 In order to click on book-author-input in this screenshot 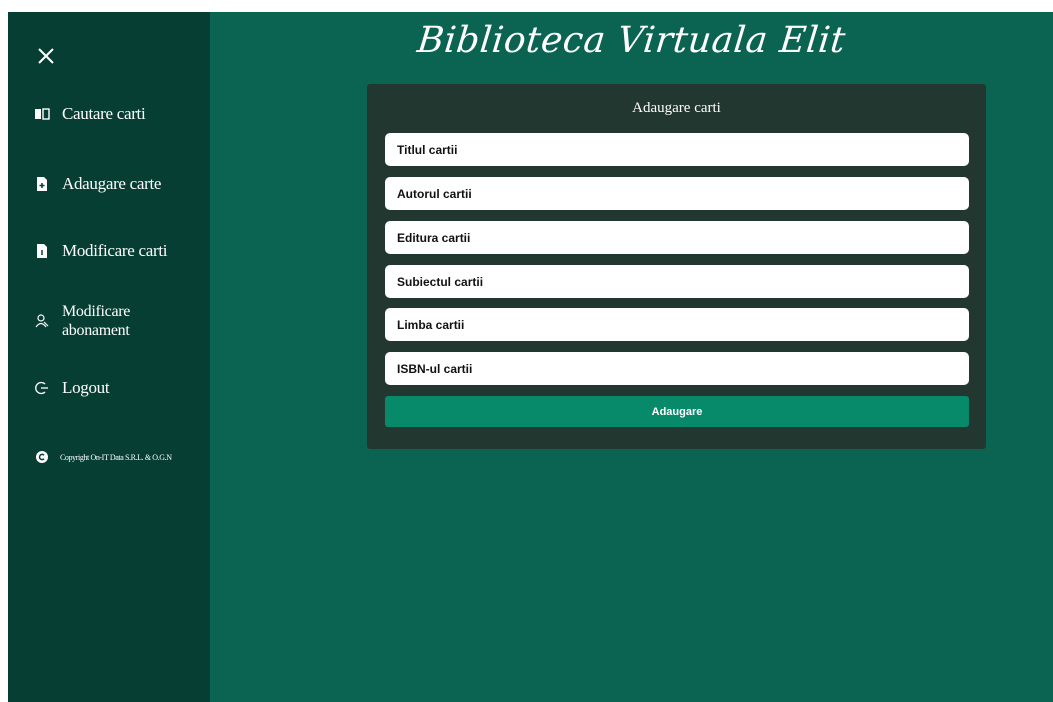, I will do `click(677, 193)`.